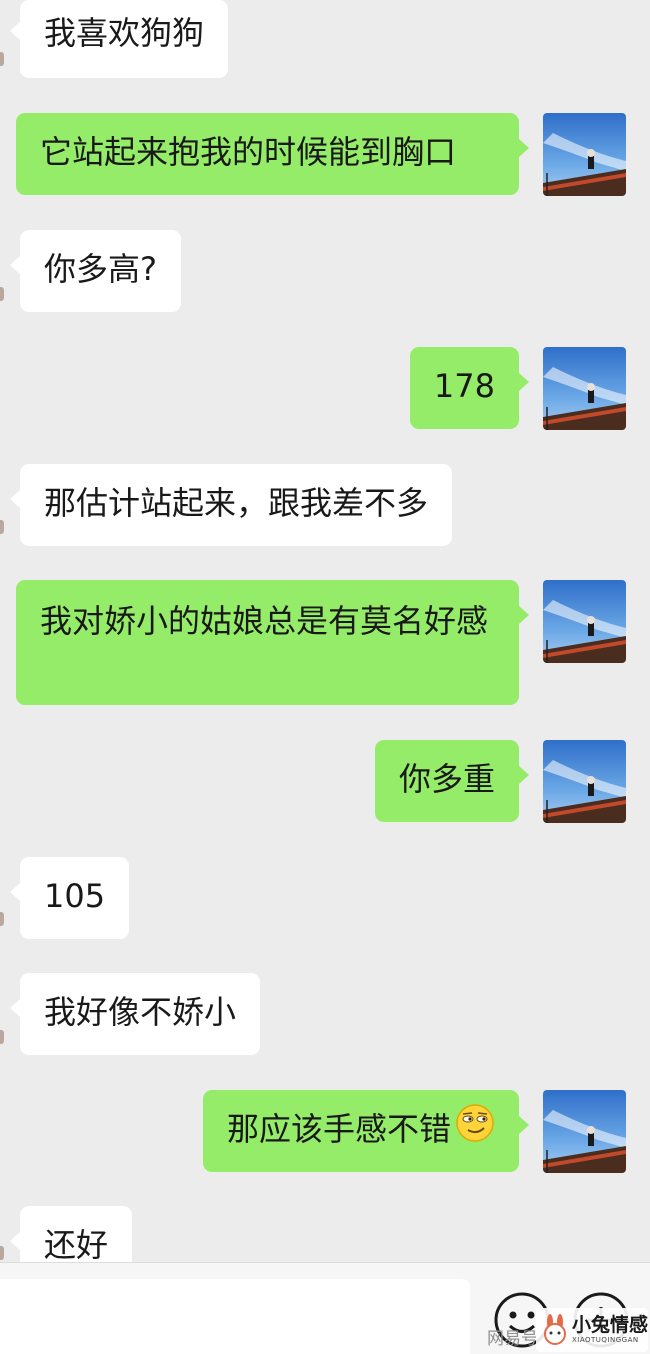 The height and width of the screenshot is (1354, 650). I want to click on rabbit-logo-icon, so click(555, 1332).